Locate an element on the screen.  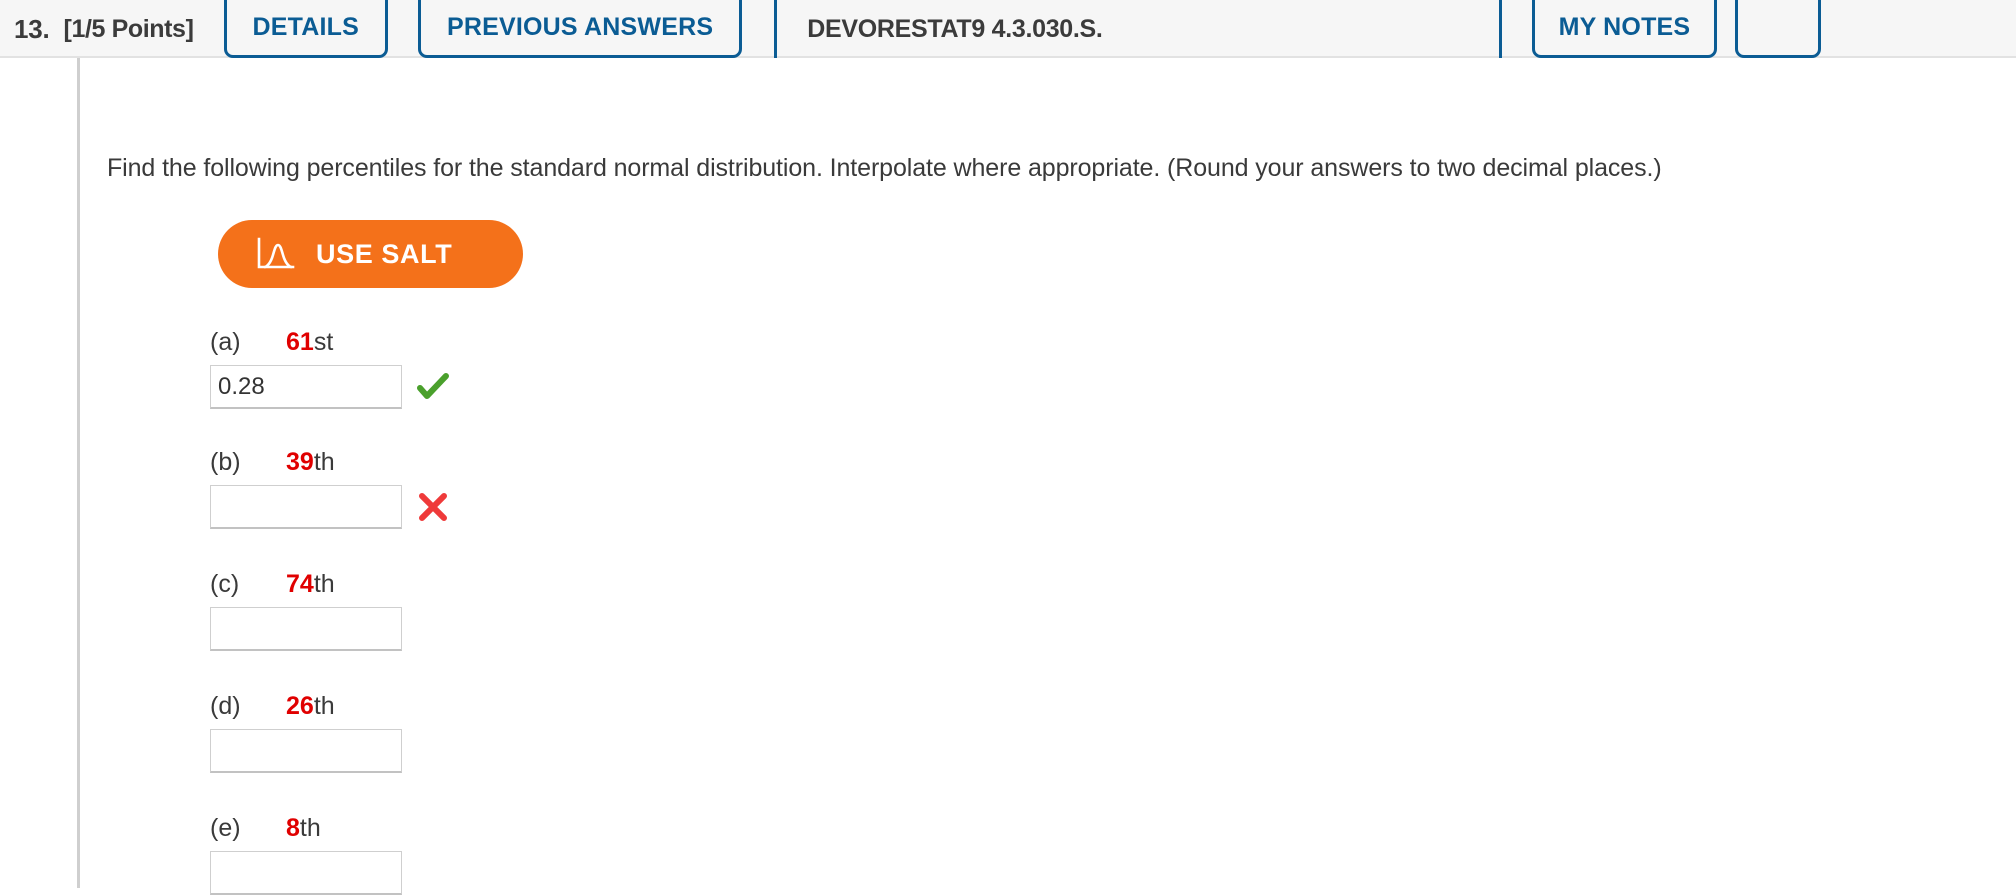
answer-part-d-letter: (d) is located at coordinates (225, 706).